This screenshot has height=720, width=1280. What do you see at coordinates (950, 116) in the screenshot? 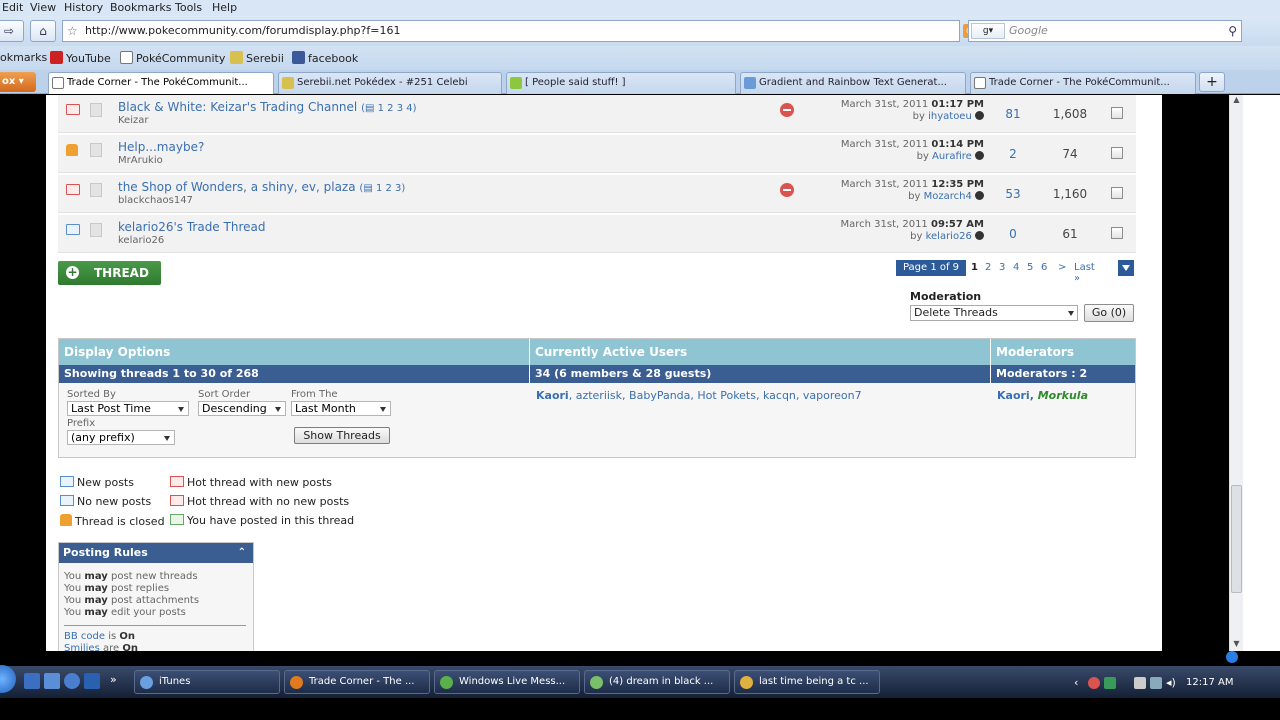
I see `last-poster: ihyatoeu` at bounding box center [950, 116].